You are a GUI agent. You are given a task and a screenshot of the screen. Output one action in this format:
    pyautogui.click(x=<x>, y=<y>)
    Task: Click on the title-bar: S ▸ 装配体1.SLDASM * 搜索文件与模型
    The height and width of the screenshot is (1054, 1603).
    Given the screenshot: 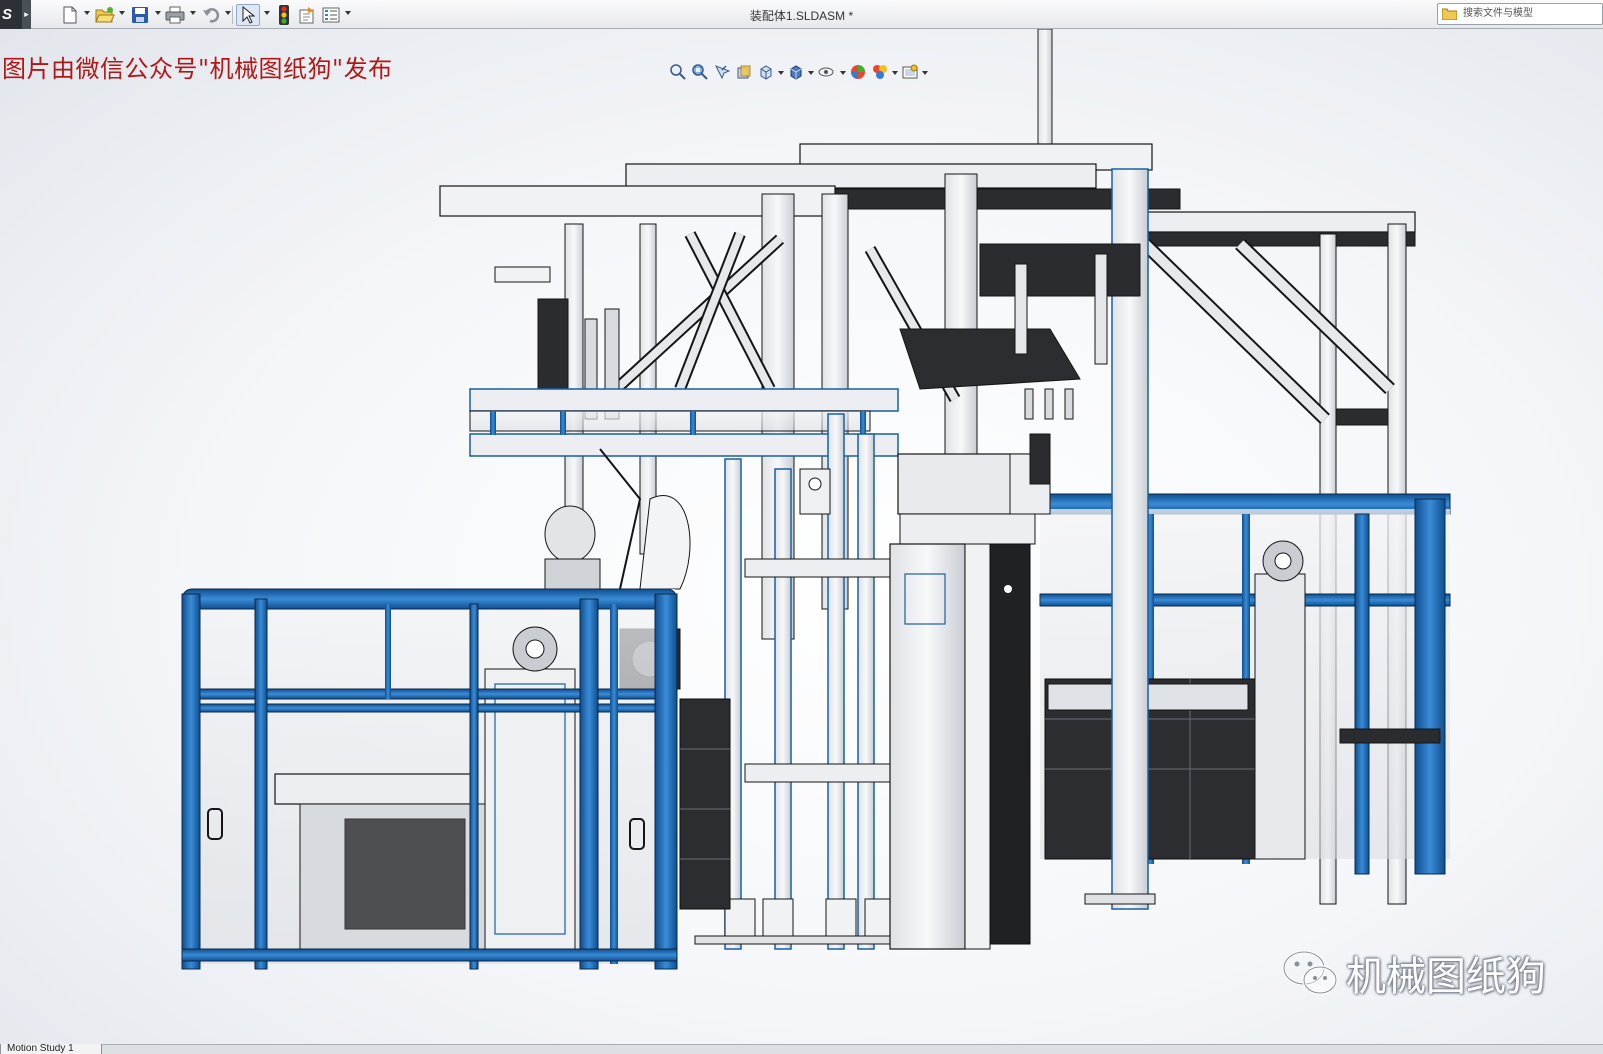 What is the action you would take?
    pyautogui.click(x=801, y=14)
    